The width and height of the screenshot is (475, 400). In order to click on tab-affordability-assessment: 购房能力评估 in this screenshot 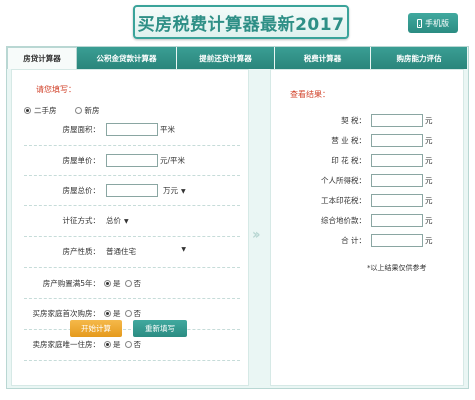, I will do `click(419, 58)`.